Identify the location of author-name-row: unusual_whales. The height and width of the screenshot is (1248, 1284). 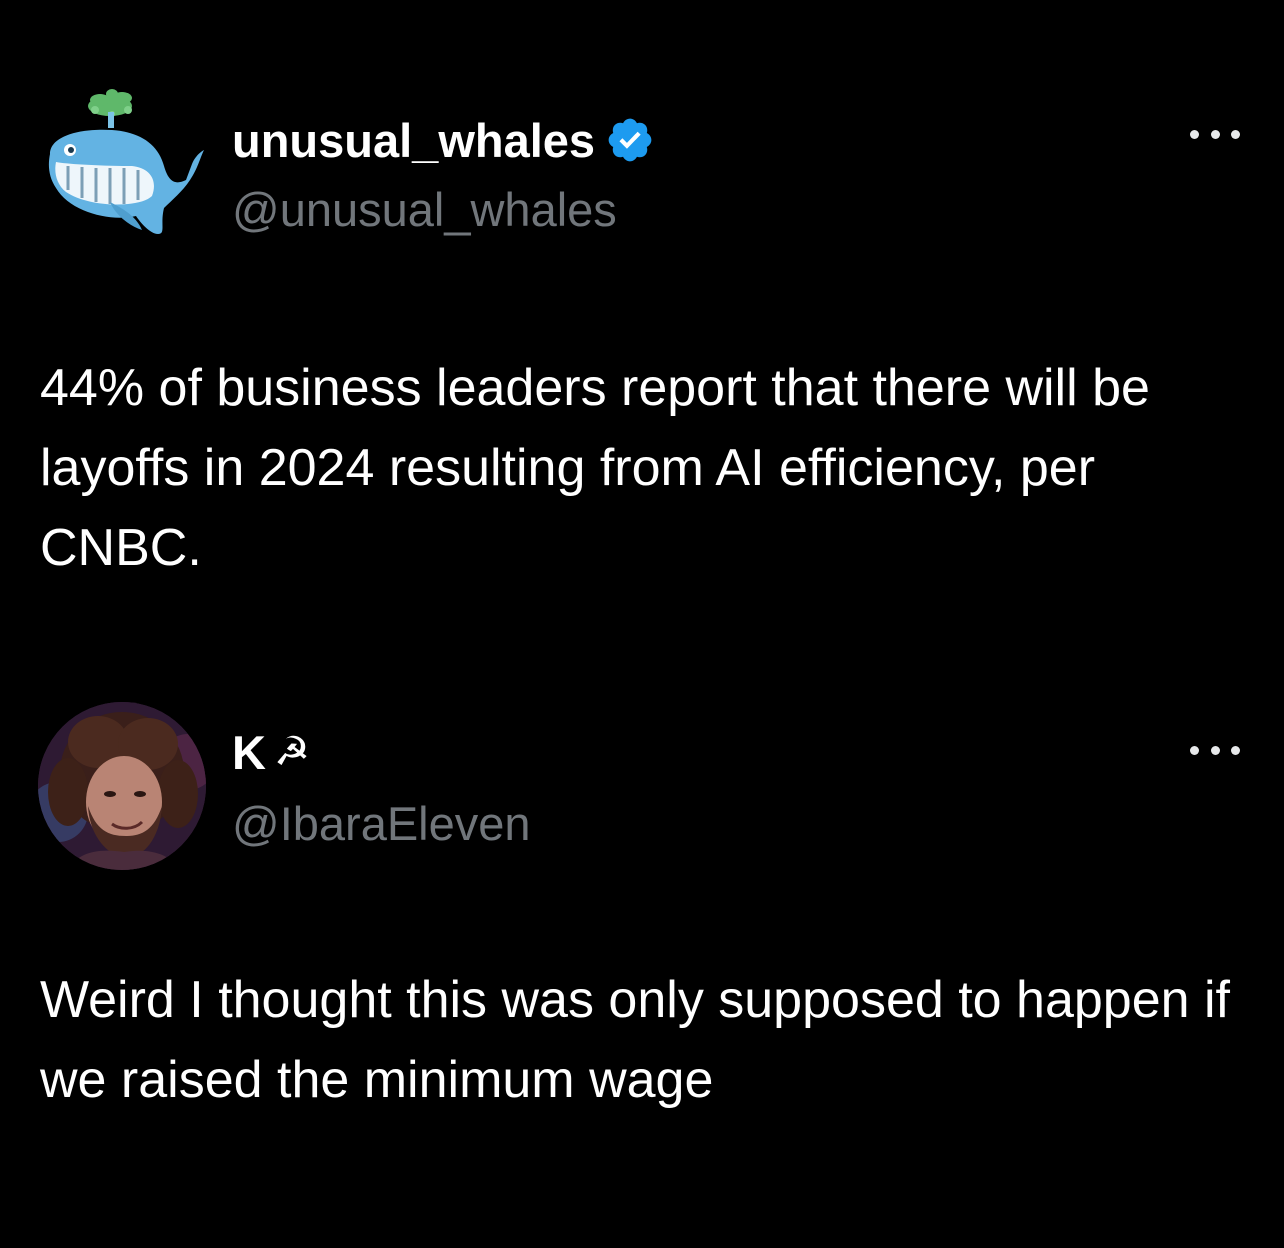
(443, 140).